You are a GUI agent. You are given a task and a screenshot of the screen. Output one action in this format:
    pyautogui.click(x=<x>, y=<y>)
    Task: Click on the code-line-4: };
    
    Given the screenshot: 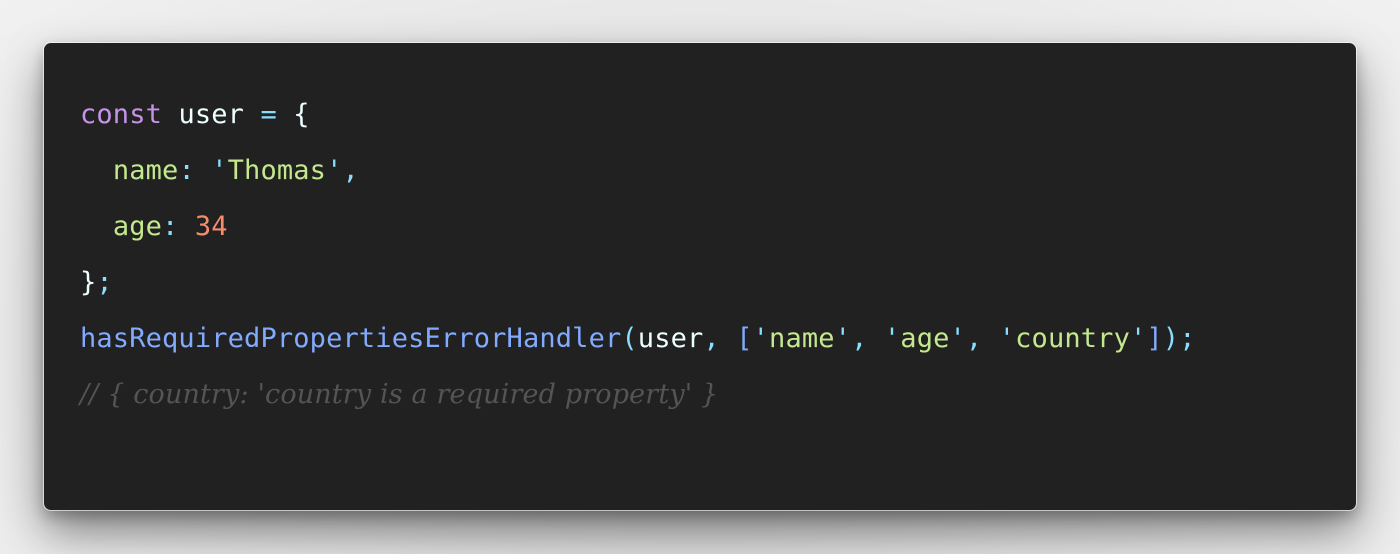 What is the action you would take?
    pyautogui.click(x=638, y=283)
    